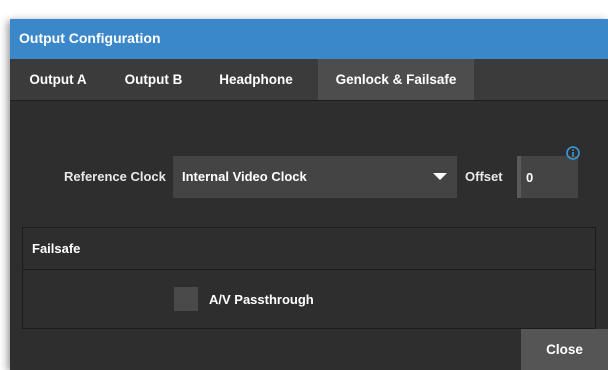 The width and height of the screenshot is (608, 370). I want to click on offset-field, so click(547, 177).